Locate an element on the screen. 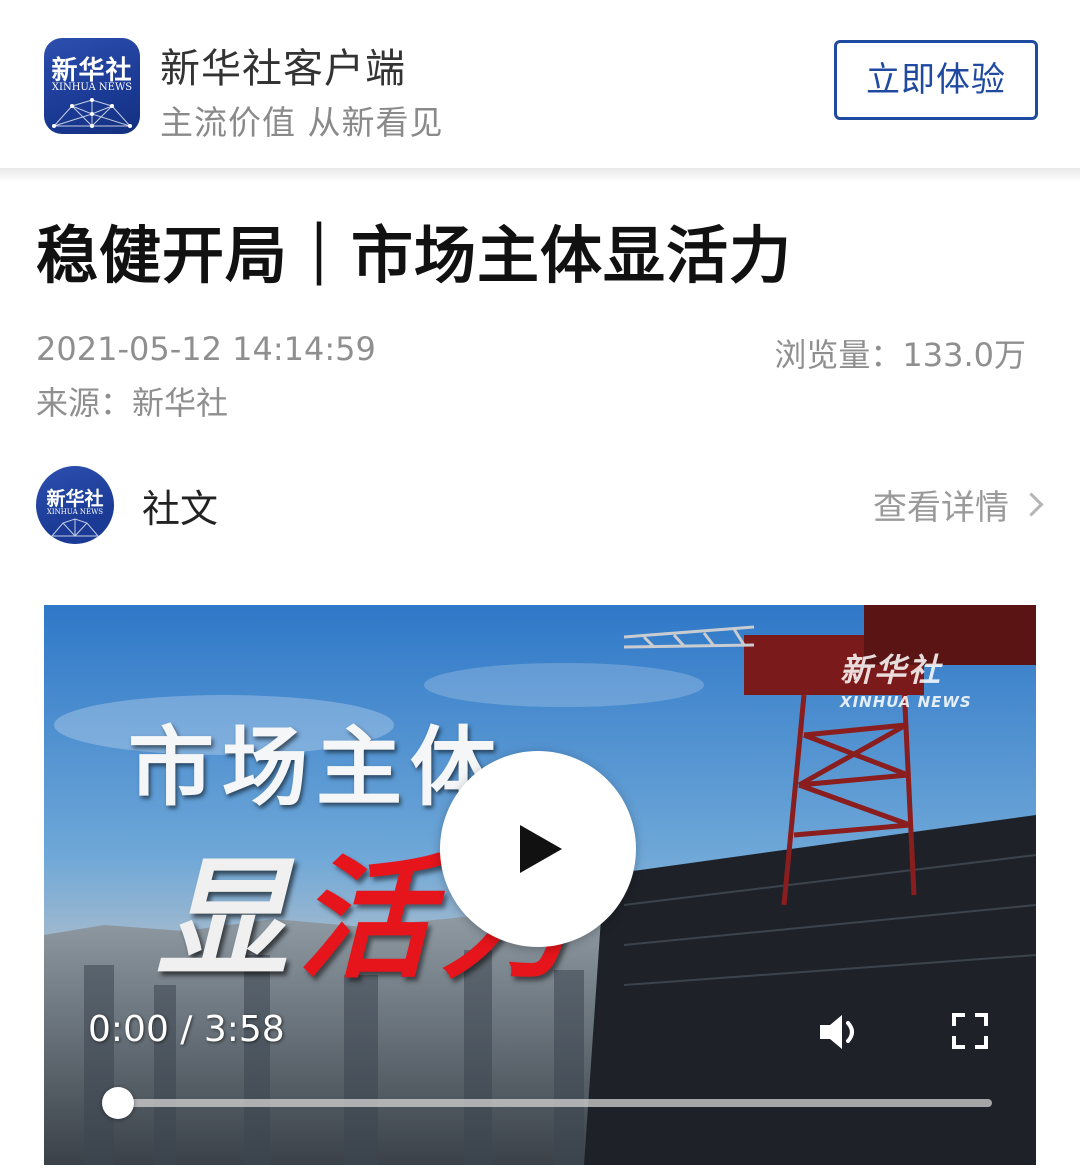  article-source: 来源：新华社 is located at coordinates (132, 401).